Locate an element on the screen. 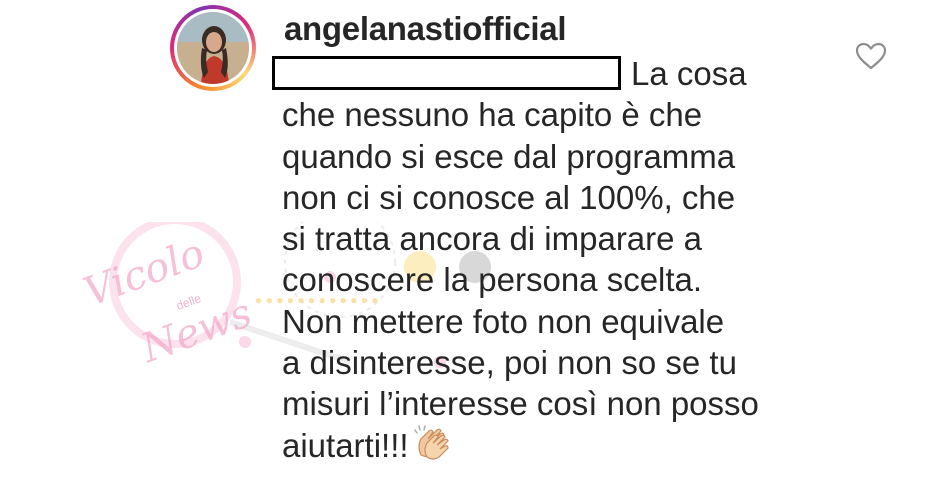 This screenshot has height=490, width=945. comment-line: Non mettere foto non equivale is located at coordinates (503, 321).